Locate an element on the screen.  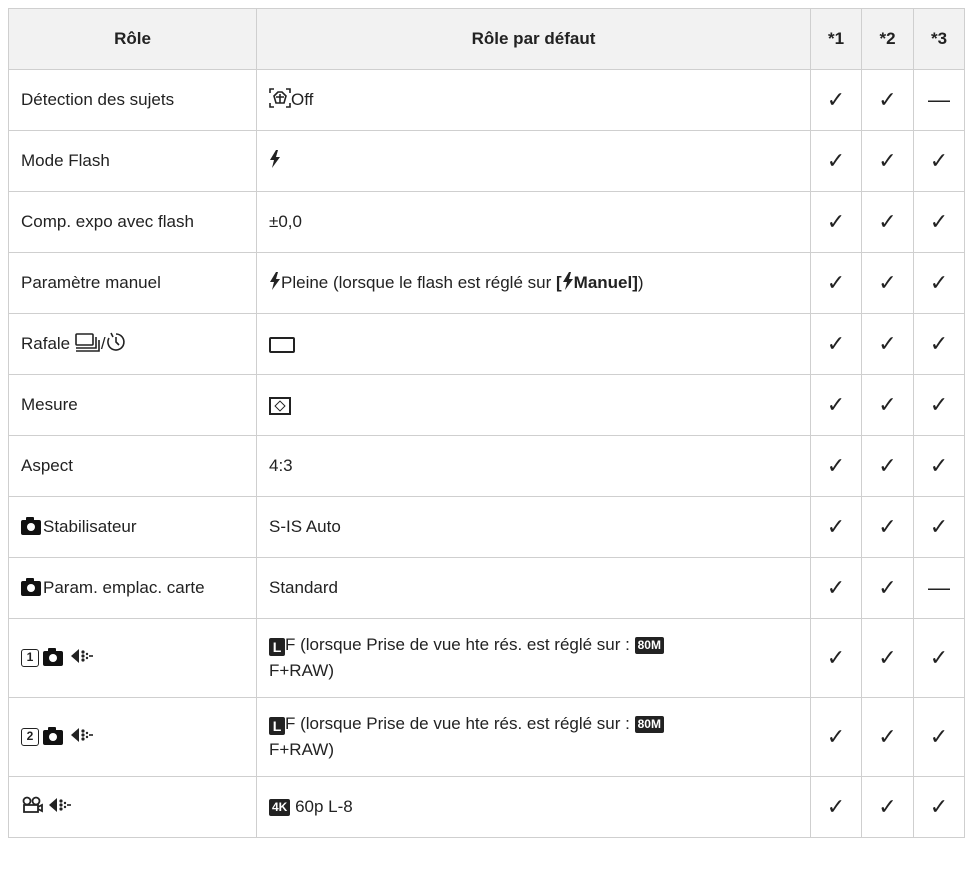
resolution-80m-icon: 80M is located at coordinates (649, 724).